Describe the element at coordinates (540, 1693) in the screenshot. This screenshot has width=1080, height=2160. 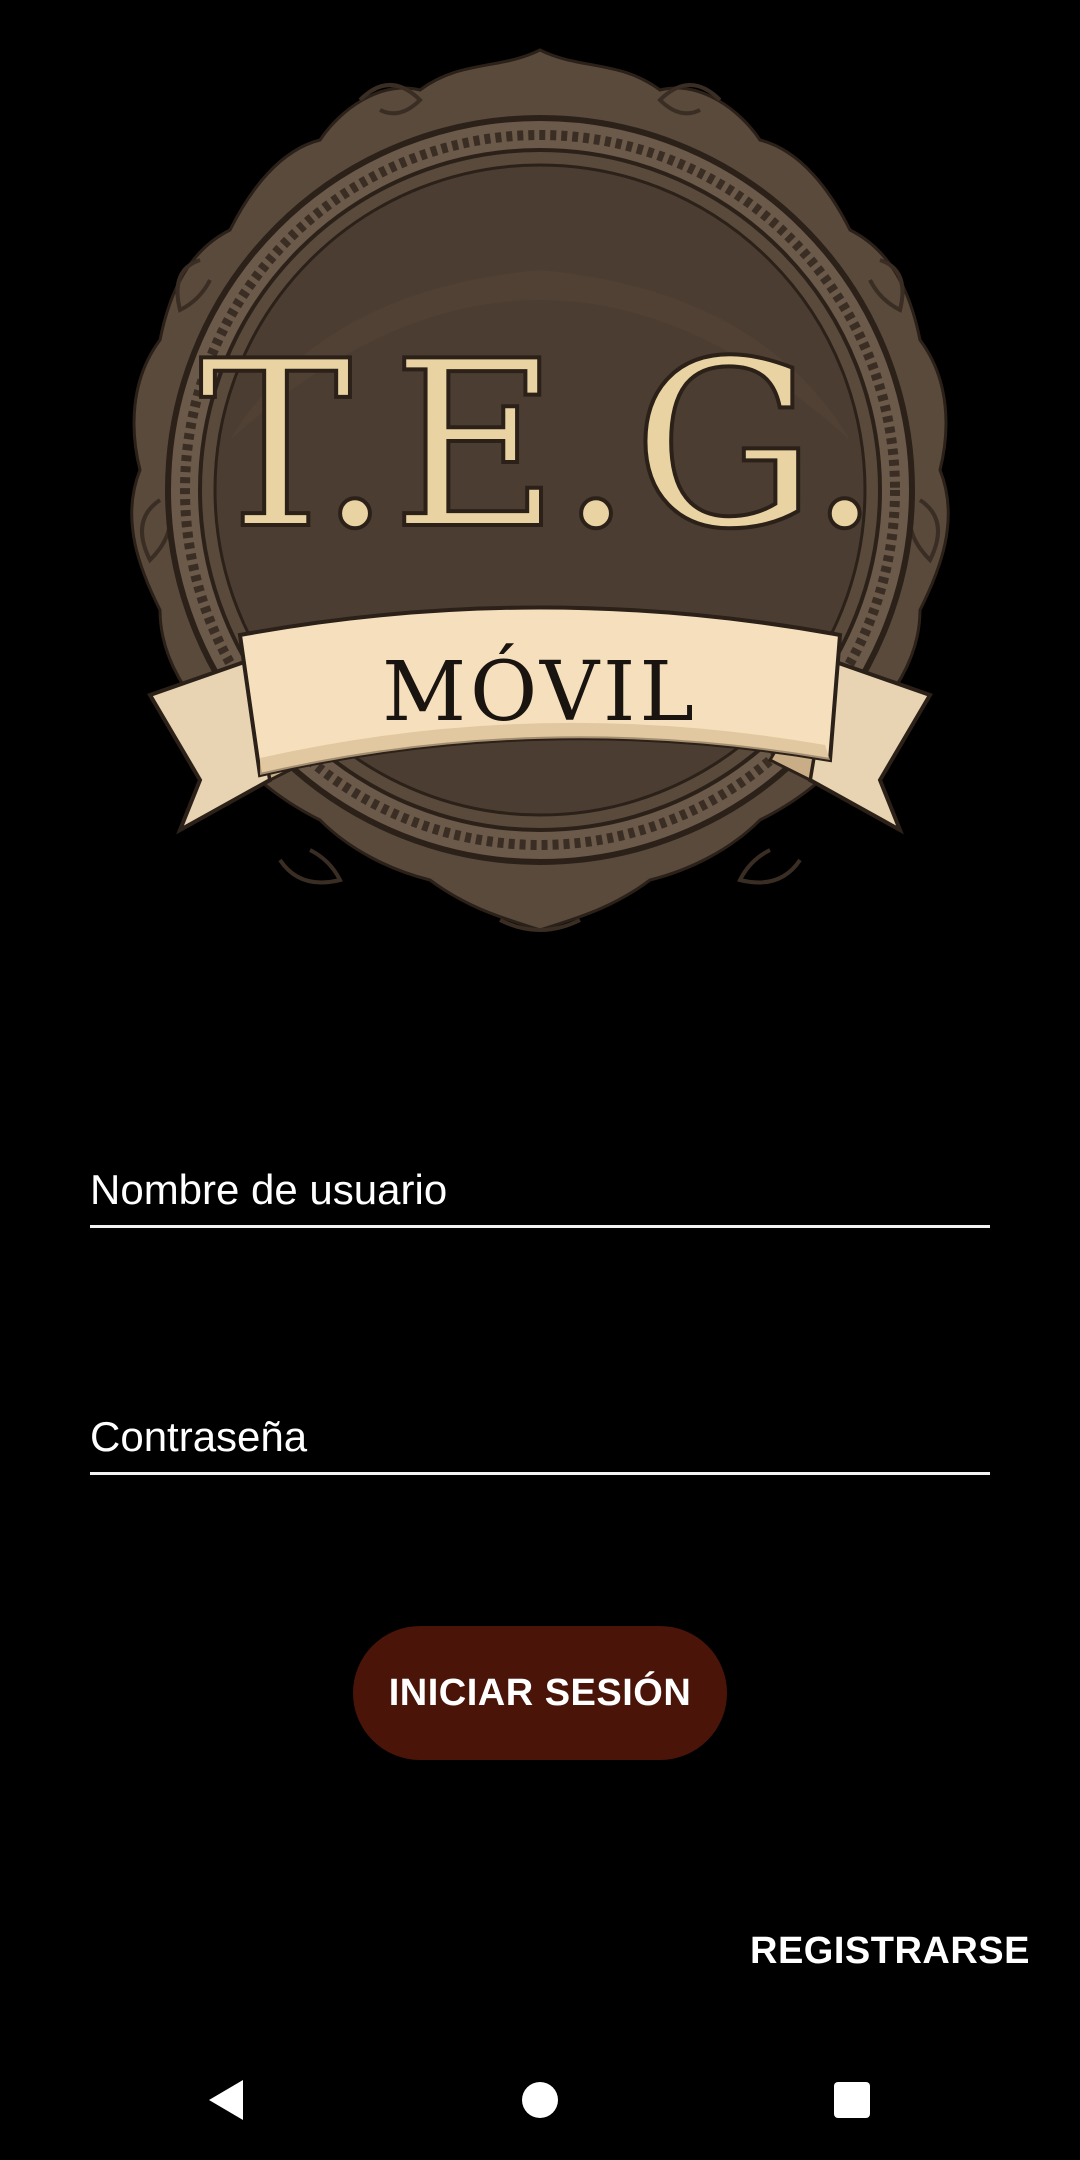
I see `login-button: INICIAR SESIÓN` at that location.